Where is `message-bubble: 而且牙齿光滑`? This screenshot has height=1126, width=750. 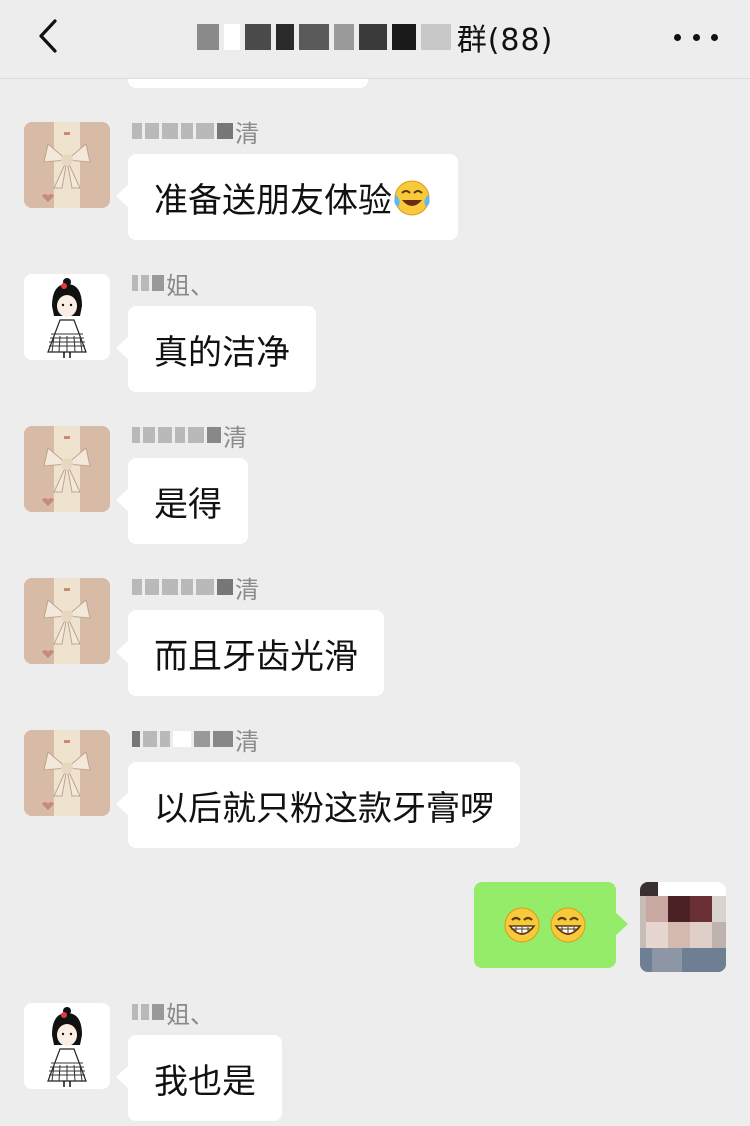
message-bubble: 而且牙齿光滑 is located at coordinates (250, 653).